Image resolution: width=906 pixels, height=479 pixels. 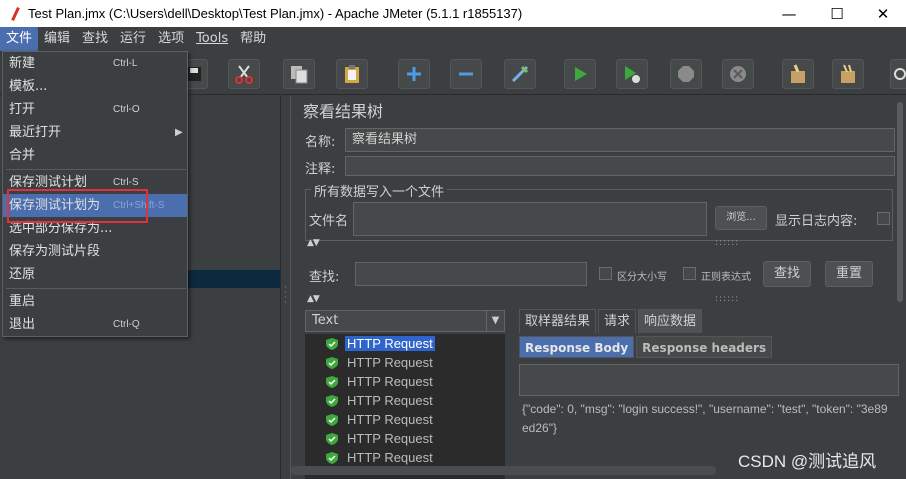 I want to click on tab-response-headers: Response headers, so click(x=704, y=347).